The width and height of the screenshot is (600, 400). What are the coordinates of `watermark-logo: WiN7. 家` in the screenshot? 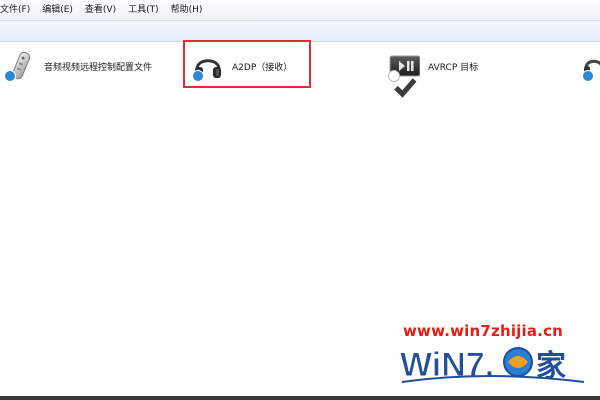 It's located at (493, 363).